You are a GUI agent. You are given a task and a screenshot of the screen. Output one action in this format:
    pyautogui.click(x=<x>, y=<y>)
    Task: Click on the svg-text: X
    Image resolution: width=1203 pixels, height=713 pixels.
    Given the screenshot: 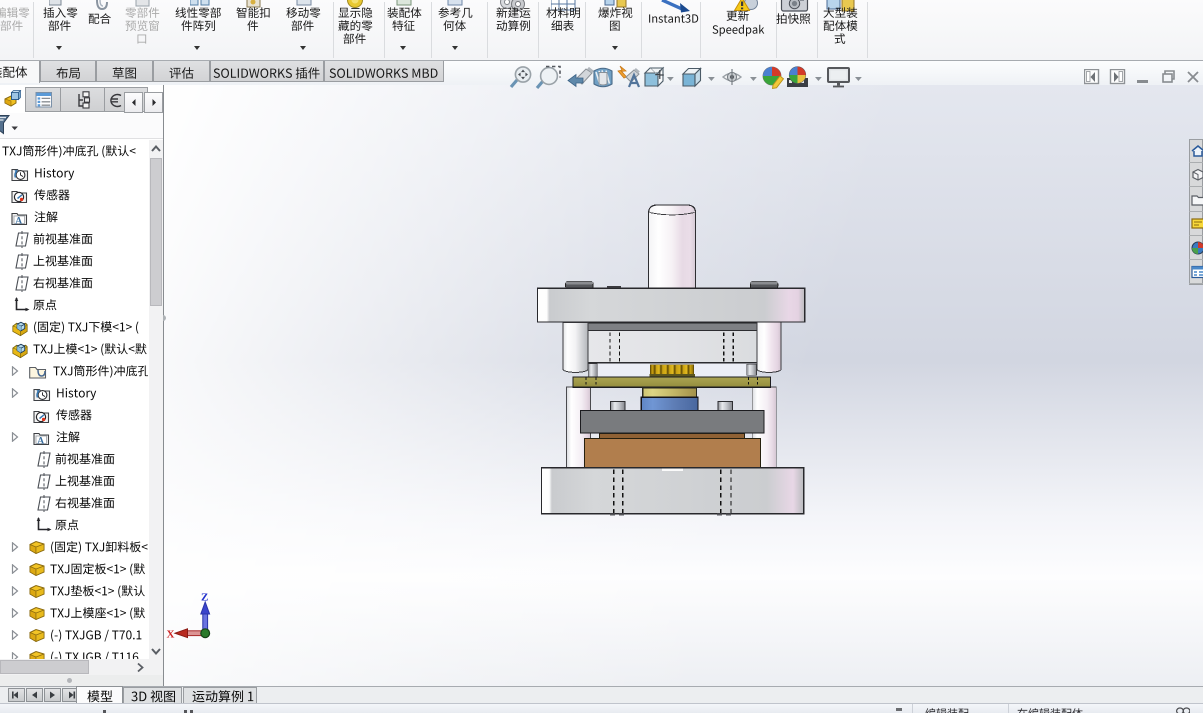 What is the action you would take?
    pyautogui.click(x=171, y=635)
    